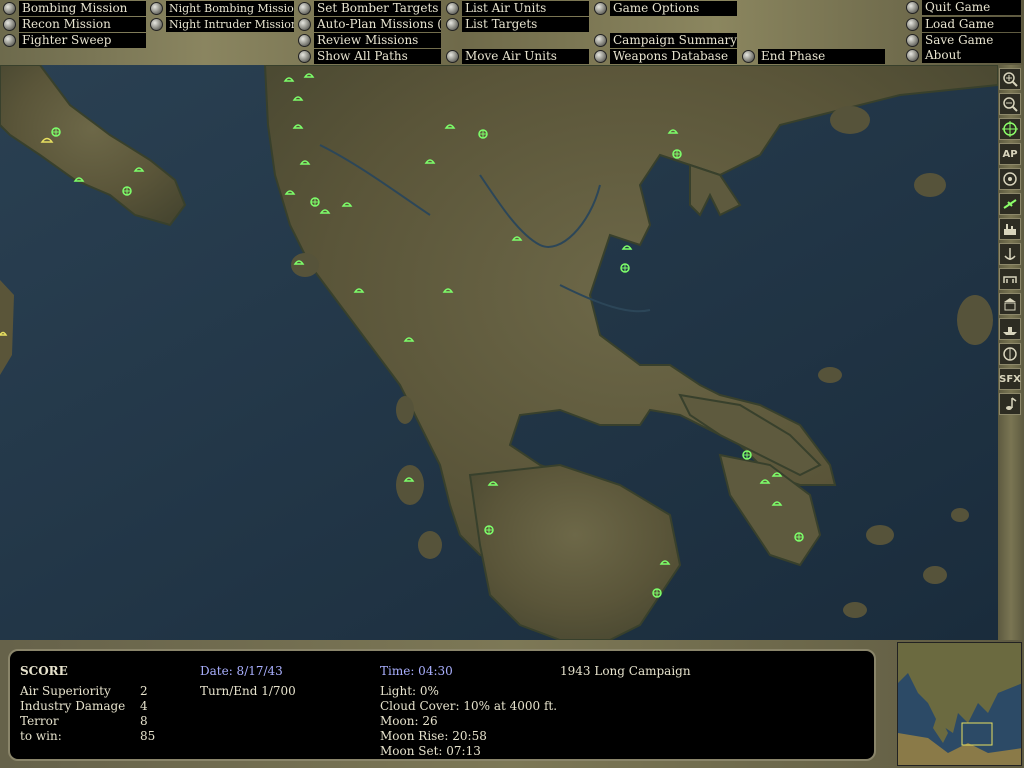 This screenshot has width=1024, height=768. Describe the element at coordinates (1010, 404) in the screenshot. I see `music-icon` at that location.